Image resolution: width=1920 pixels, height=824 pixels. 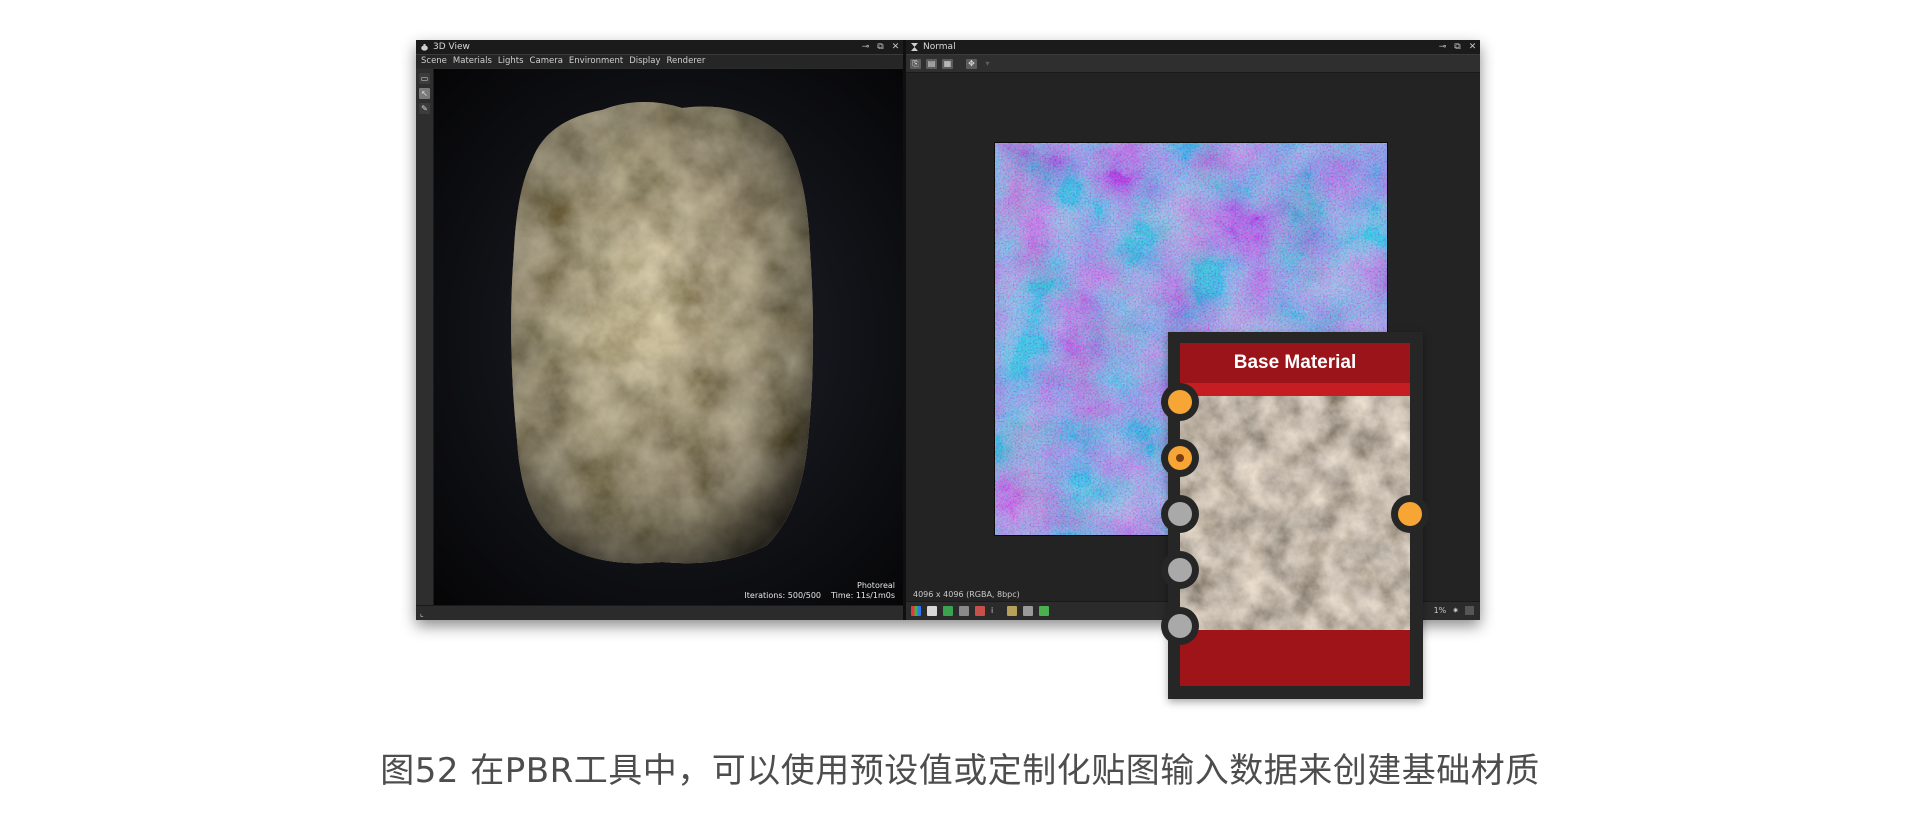 What do you see at coordinates (996, 611) in the screenshot?
I see `info-icon: i` at bounding box center [996, 611].